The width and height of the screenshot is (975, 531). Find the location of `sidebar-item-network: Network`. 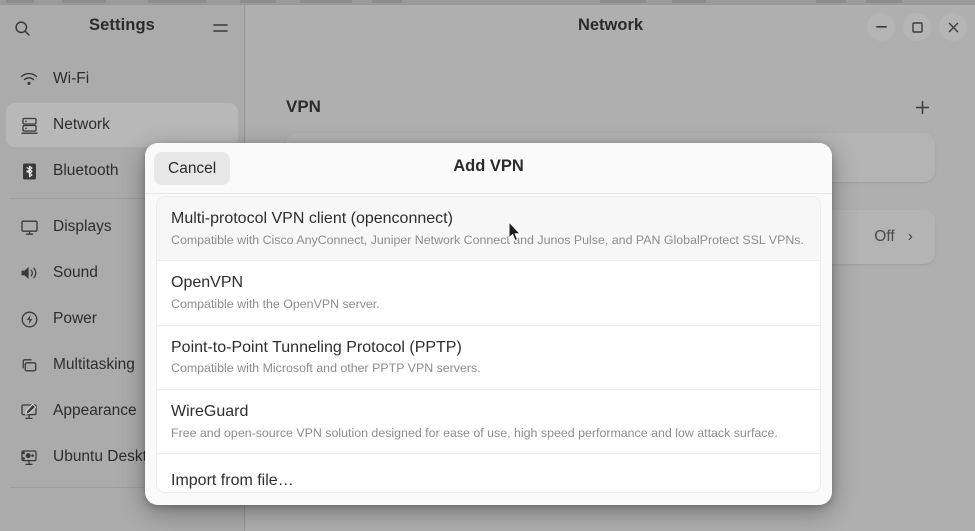

sidebar-item-network: Network is located at coordinates (122, 125).